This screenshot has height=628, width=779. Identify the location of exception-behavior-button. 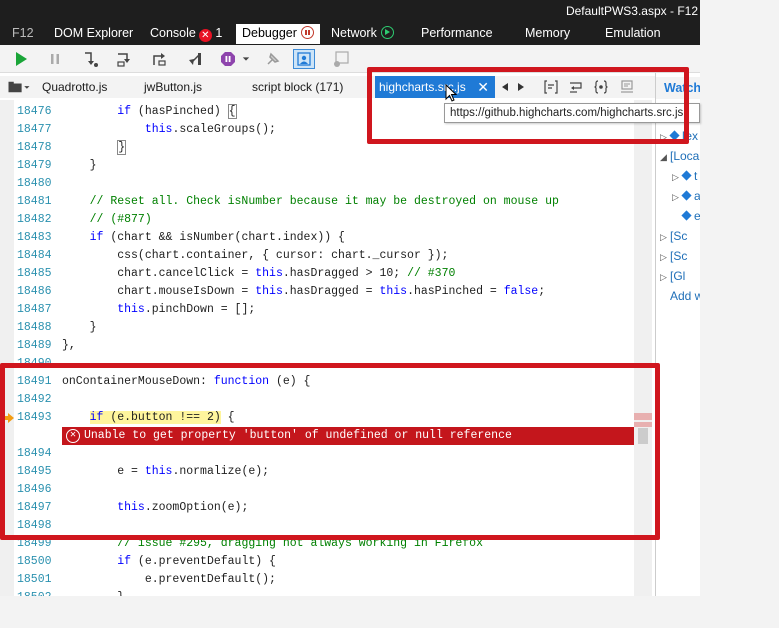
(228, 59).